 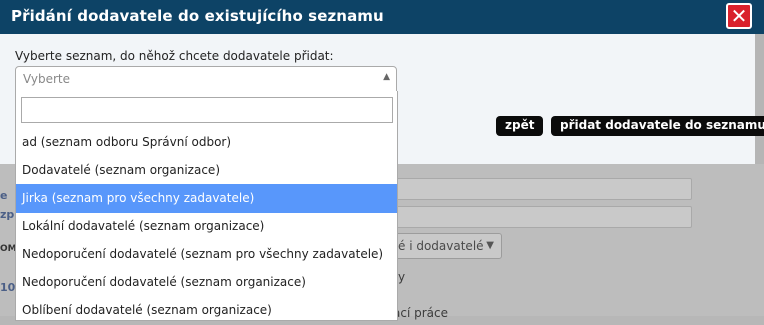 What do you see at coordinates (206, 79) in the screenshot?
I see `list-select: Vyberte ▲` at bounding box center [206, 79].